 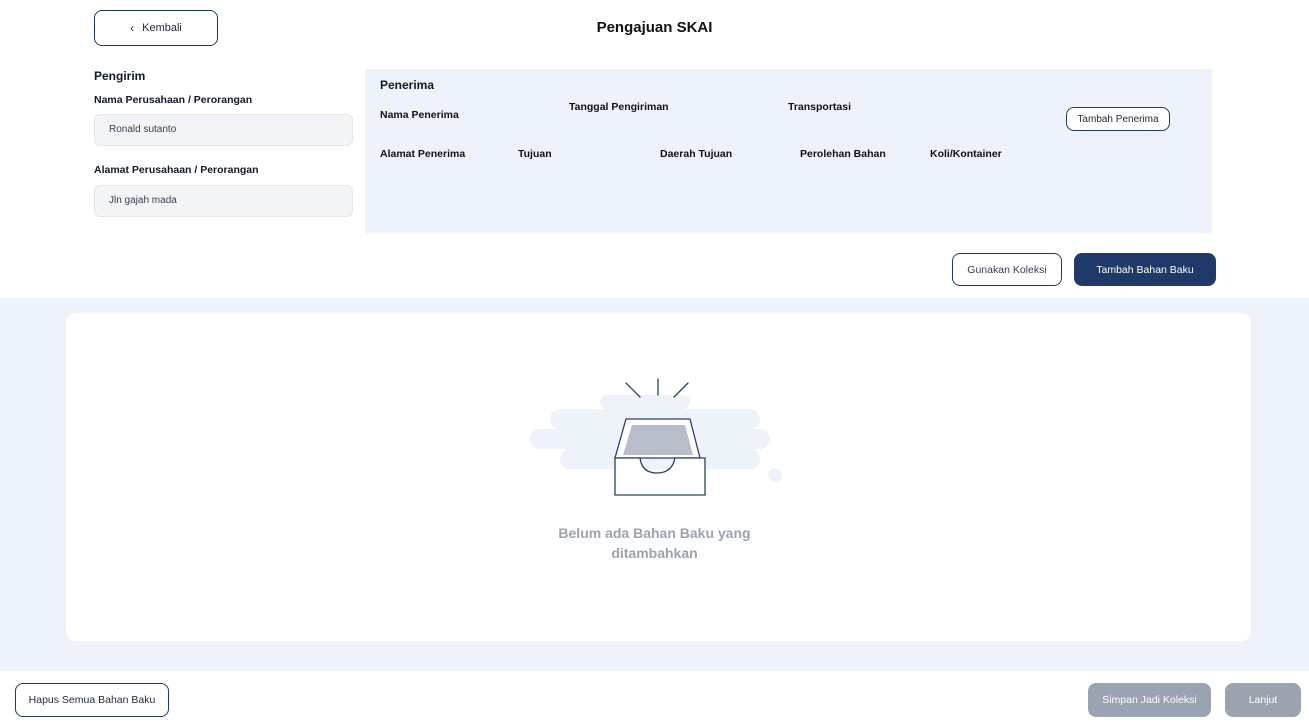 I want to click on next-button: Lanjut, so click(x=1263, y=700).